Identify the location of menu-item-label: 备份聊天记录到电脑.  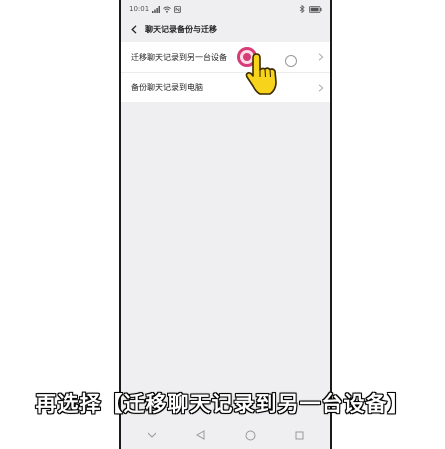
(167, 87).